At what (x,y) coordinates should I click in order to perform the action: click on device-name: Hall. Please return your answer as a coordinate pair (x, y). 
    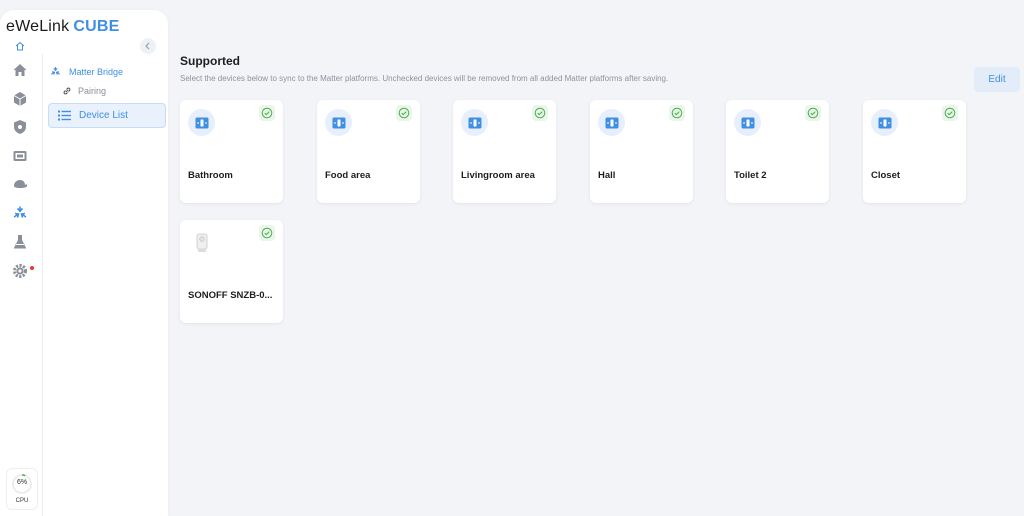
    Looking at the image, I should click on (607, 175).